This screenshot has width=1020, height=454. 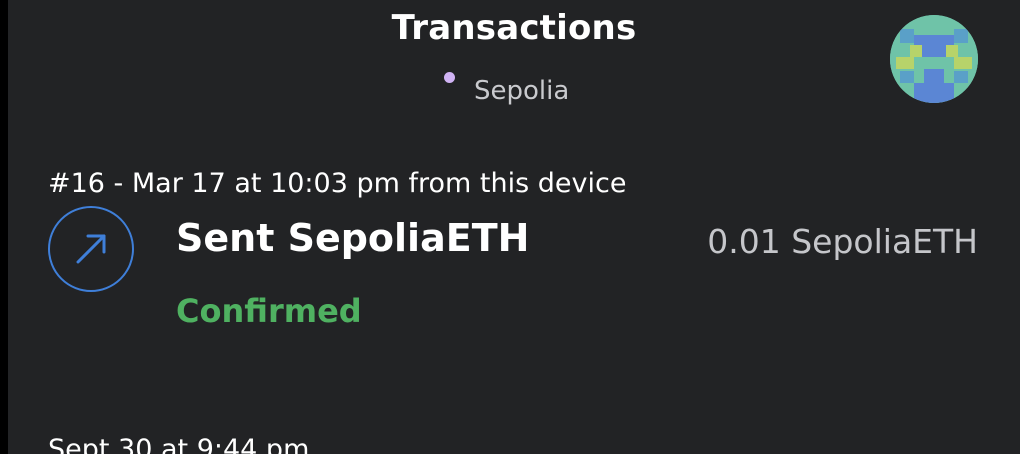 I want to click on account-identicon-icon, so click(x=934, y=59).